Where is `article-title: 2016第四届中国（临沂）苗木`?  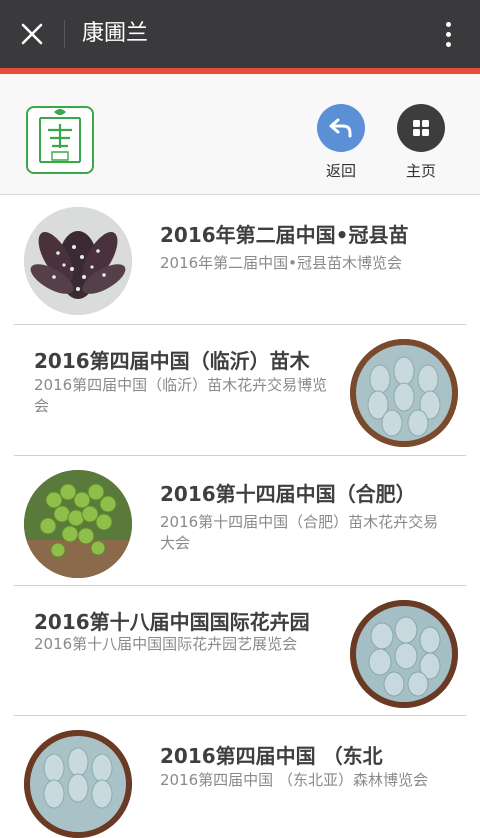 article-title: 2016第四届中国（临沂）苗木 is located at coordinates (172, 361).